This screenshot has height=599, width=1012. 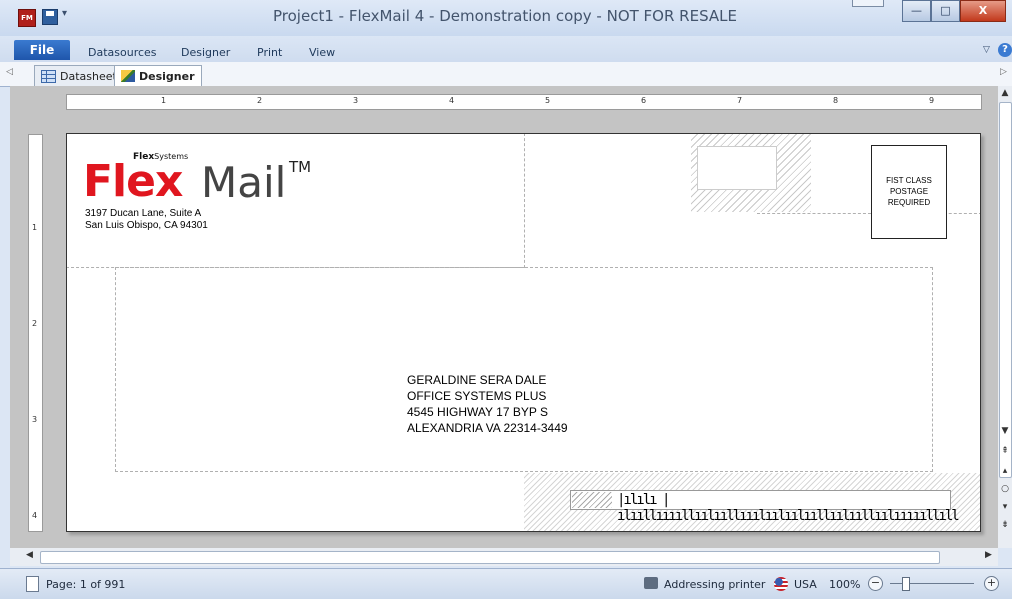 I want to click on ruler-v-2: 2, so click(x=35, y=323).